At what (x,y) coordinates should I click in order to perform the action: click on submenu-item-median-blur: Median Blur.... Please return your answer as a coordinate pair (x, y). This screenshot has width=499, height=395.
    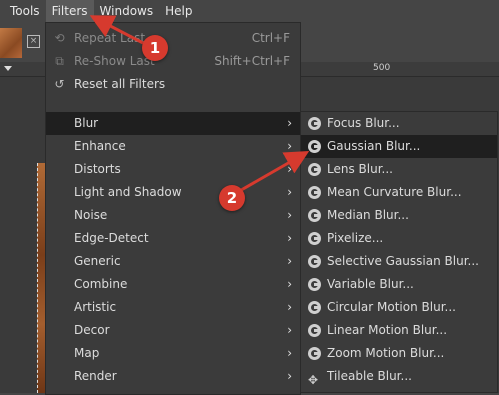
    Looking at the image, I should click on (399, 215).